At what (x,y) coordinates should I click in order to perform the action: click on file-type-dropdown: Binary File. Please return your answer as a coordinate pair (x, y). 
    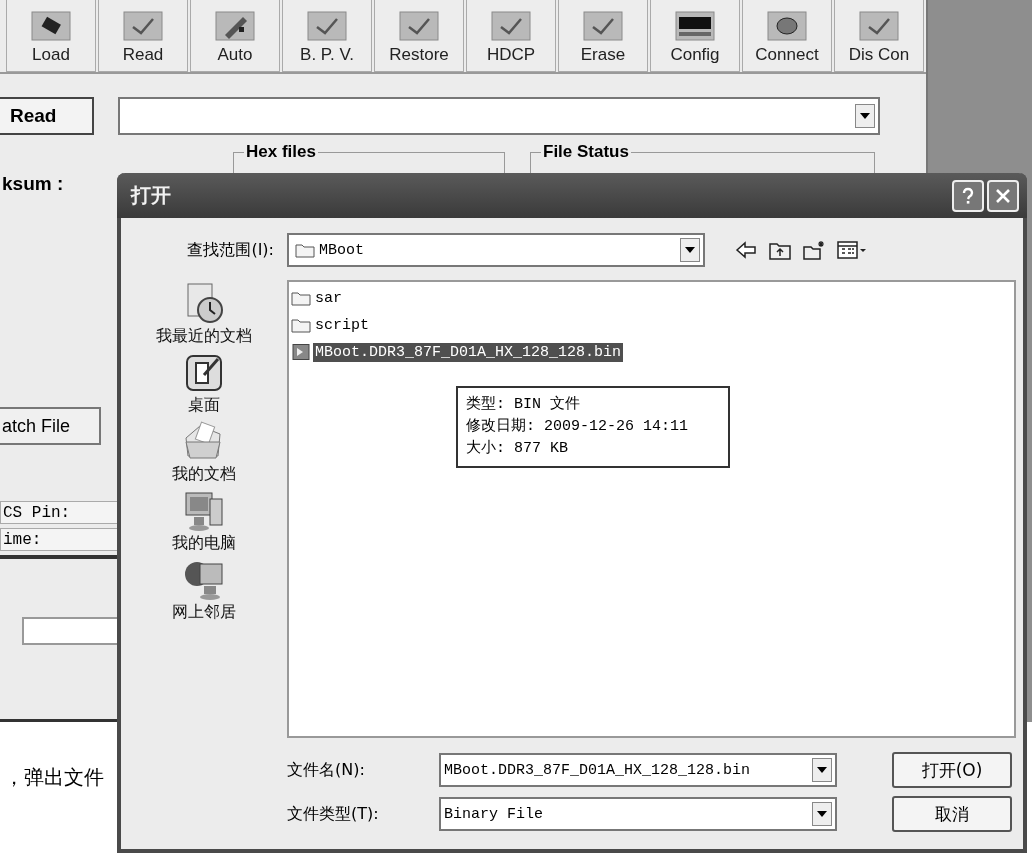
    Looking at the image, I should click on (638, 814).